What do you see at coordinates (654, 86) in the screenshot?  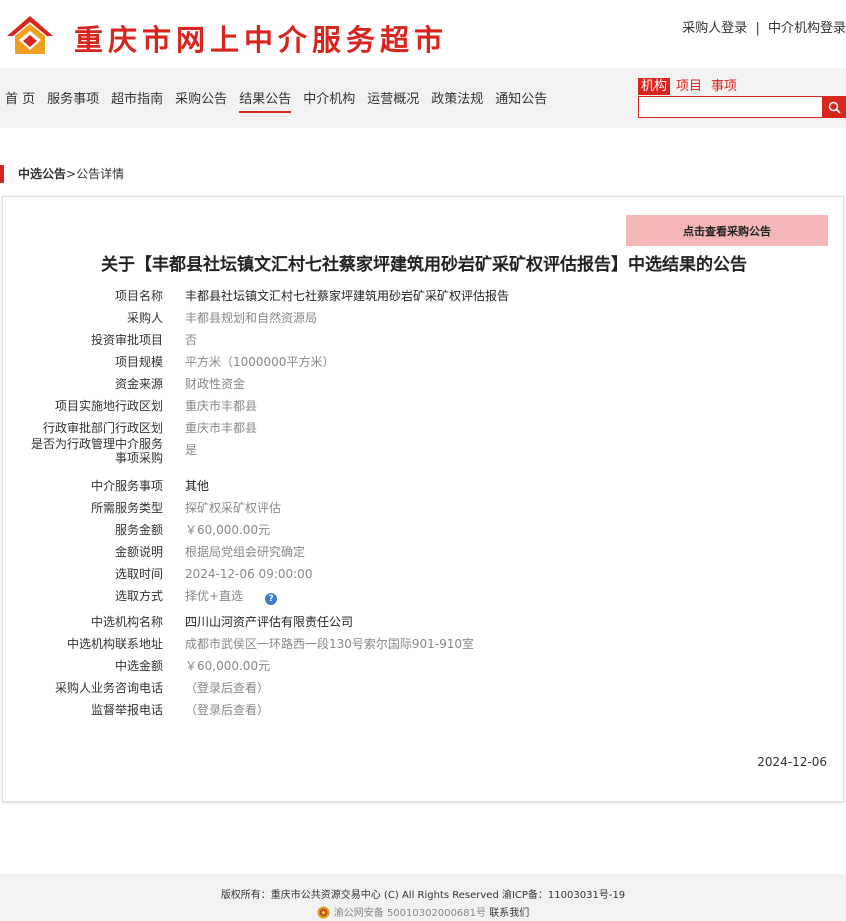 I see `search-tab-0: 机构` at bounding box center [654, 86].